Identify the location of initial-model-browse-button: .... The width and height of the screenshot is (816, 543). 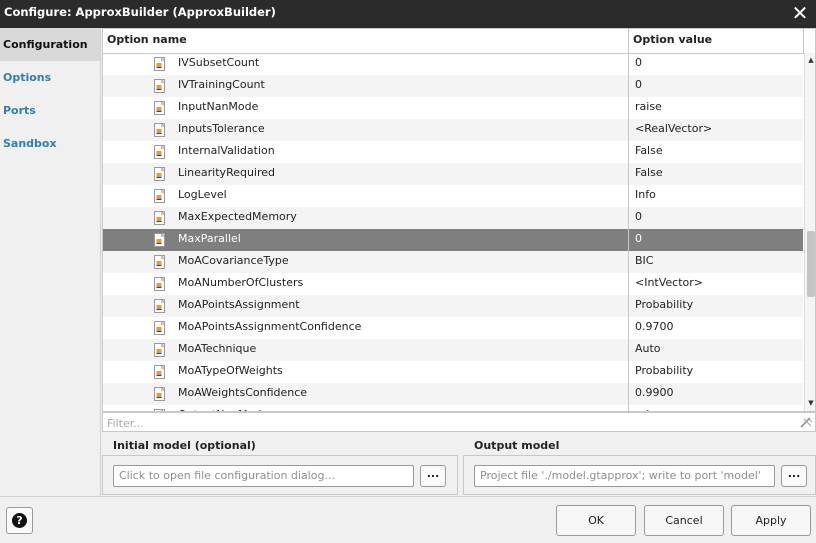
(433, 476).